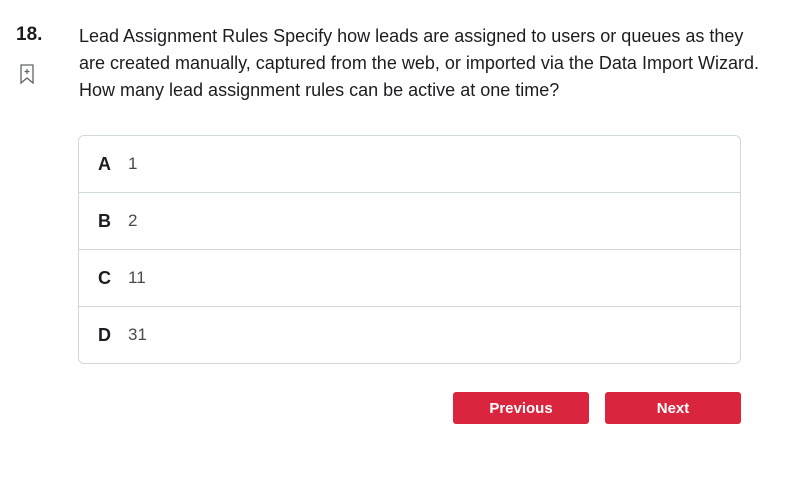 This screenshot has height=490, width=790. Describe the element at coordinates (133, 163) in the screenshot. I see `option-text: 1` at that location.